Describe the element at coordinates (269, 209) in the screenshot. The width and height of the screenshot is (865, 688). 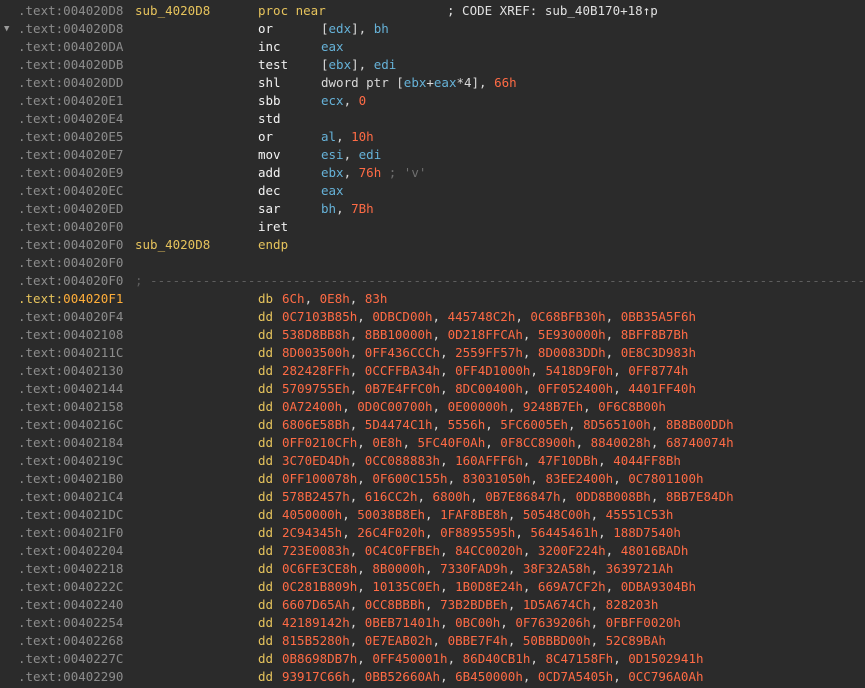
I see `instruction-mnemonic: sar` at that location.